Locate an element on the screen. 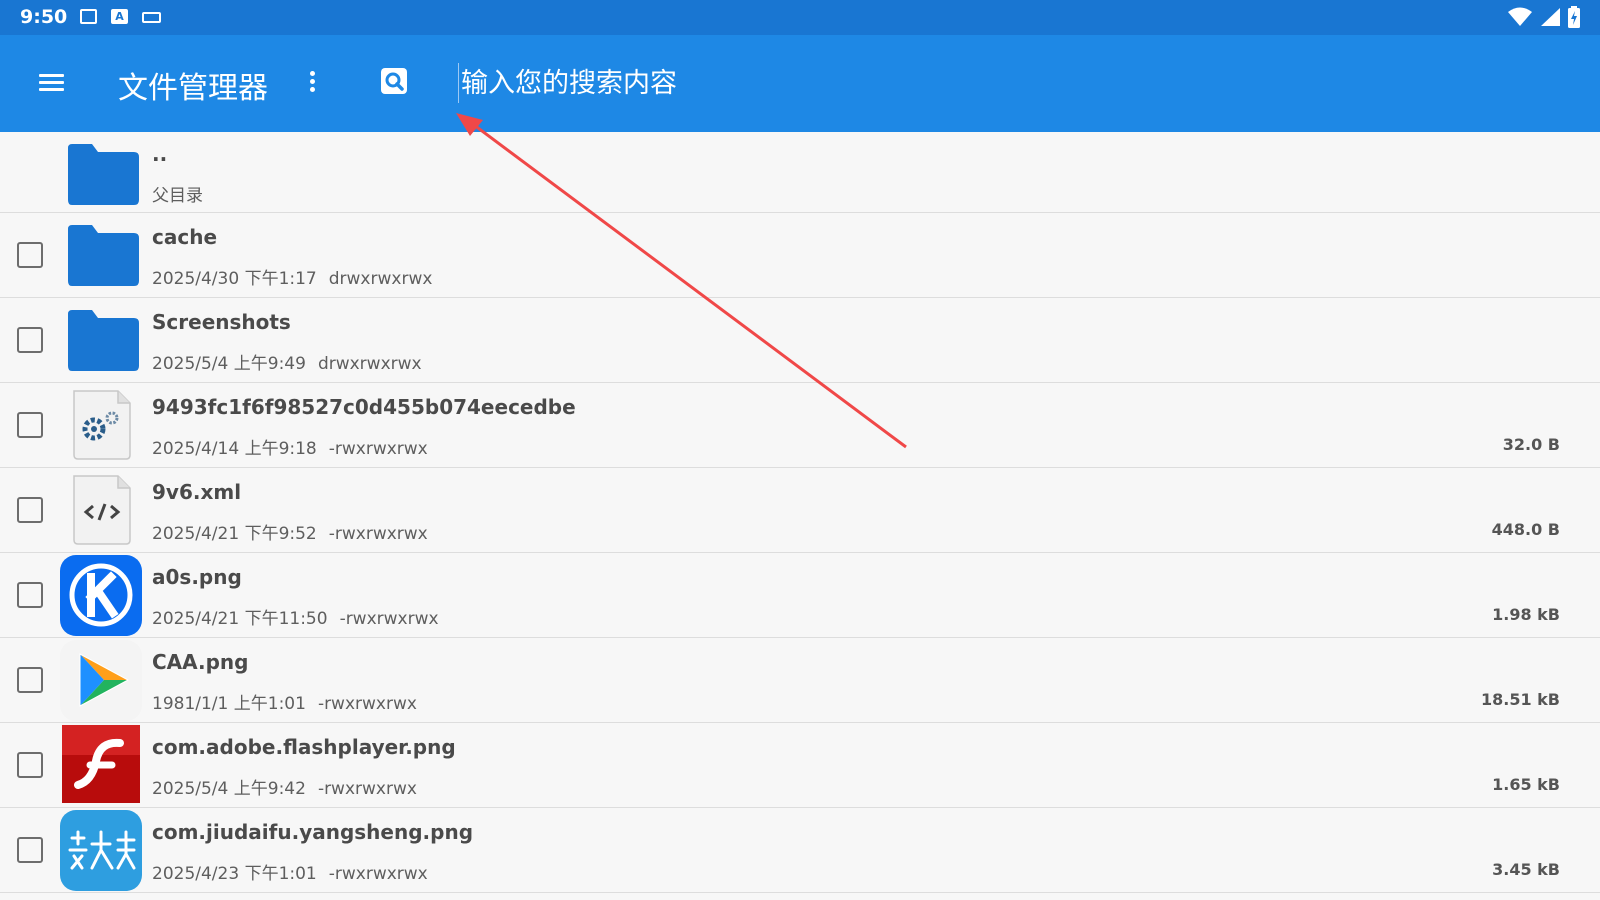 Image resolution: width=1600 pixels, height=900 pixels. file-date: 1981/1/1 上午1:01 is located at coordinates (229, 704).